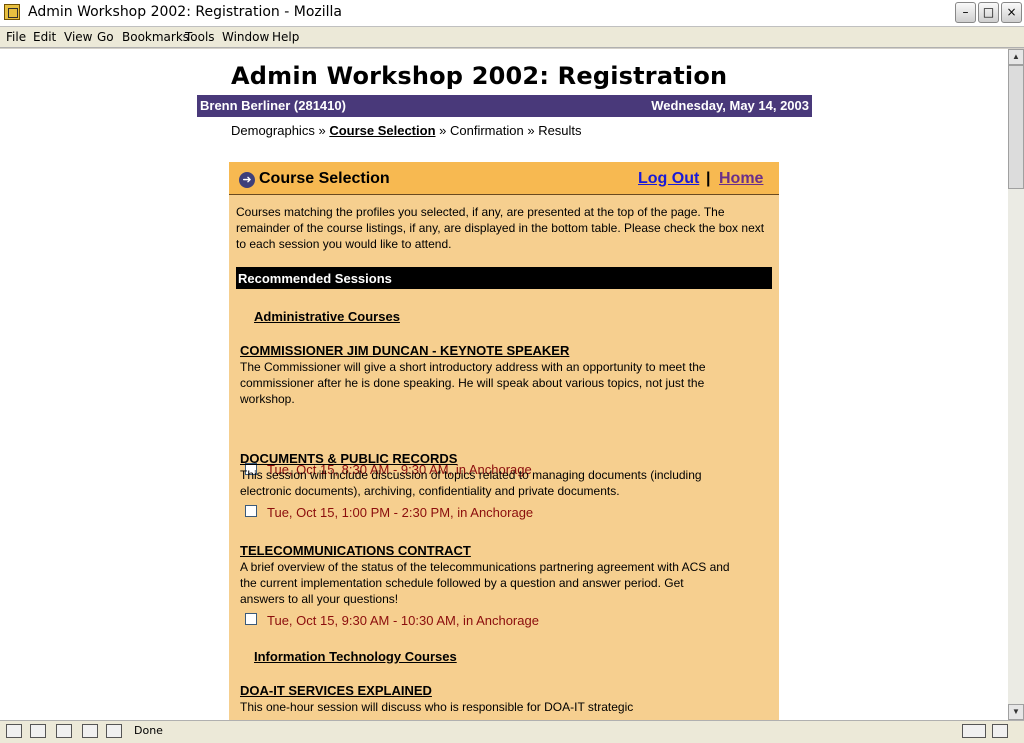  Describe the element at coordinates (504, 278) in the screenshot. I see `recommended-sessions-header: Recommended Sessions` at that location.